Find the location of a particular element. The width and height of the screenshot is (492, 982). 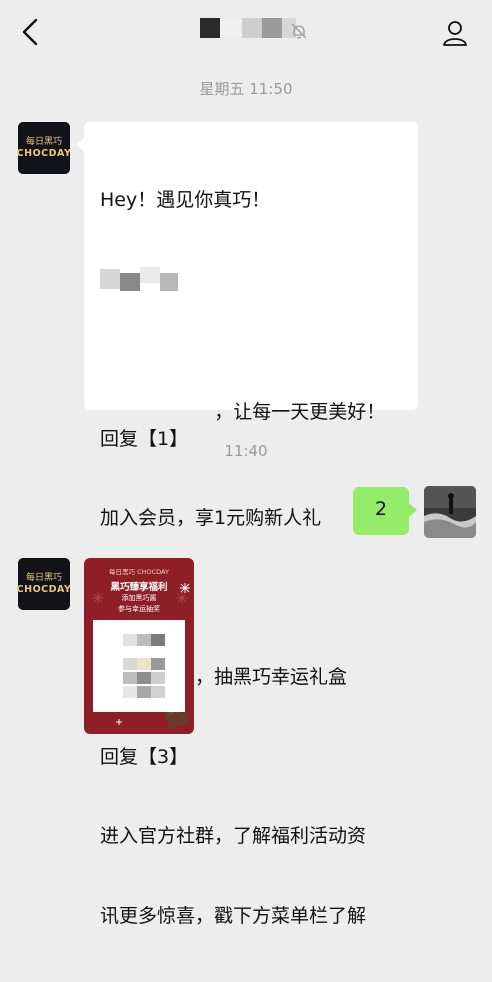

poster-subtitle: 添加黑巧酱 is located at coordinates (139, 598).